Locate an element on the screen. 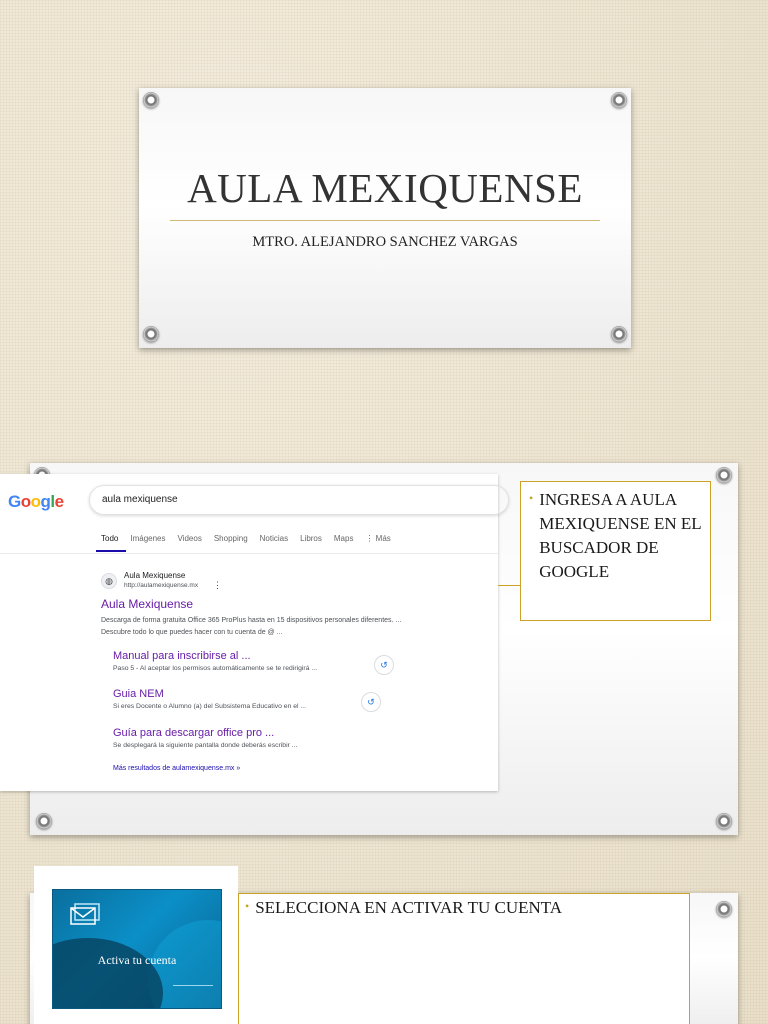 The width and height of the screenshot is (768, 1024). tab-noticias: Noticias is located at coordinates (274, 538).